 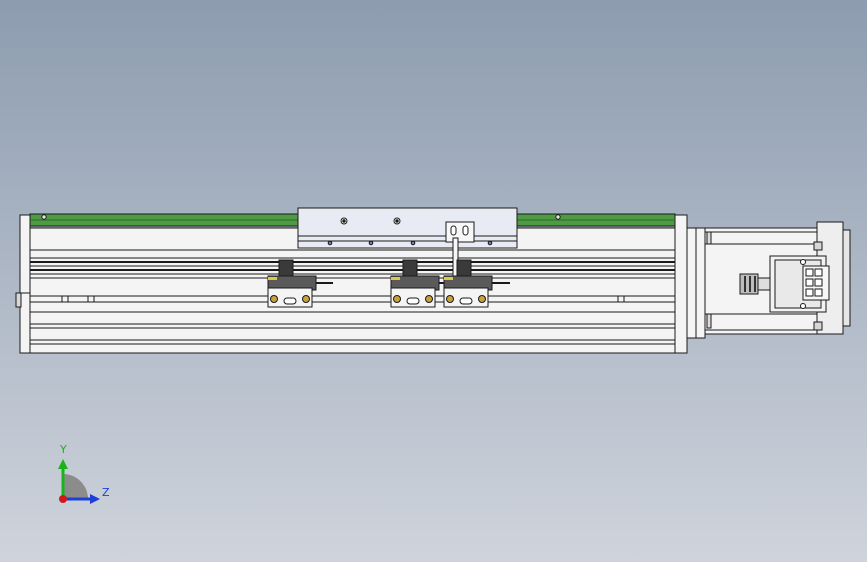 I want to click on triad-z-label: Z, so click(x=106, y=492).